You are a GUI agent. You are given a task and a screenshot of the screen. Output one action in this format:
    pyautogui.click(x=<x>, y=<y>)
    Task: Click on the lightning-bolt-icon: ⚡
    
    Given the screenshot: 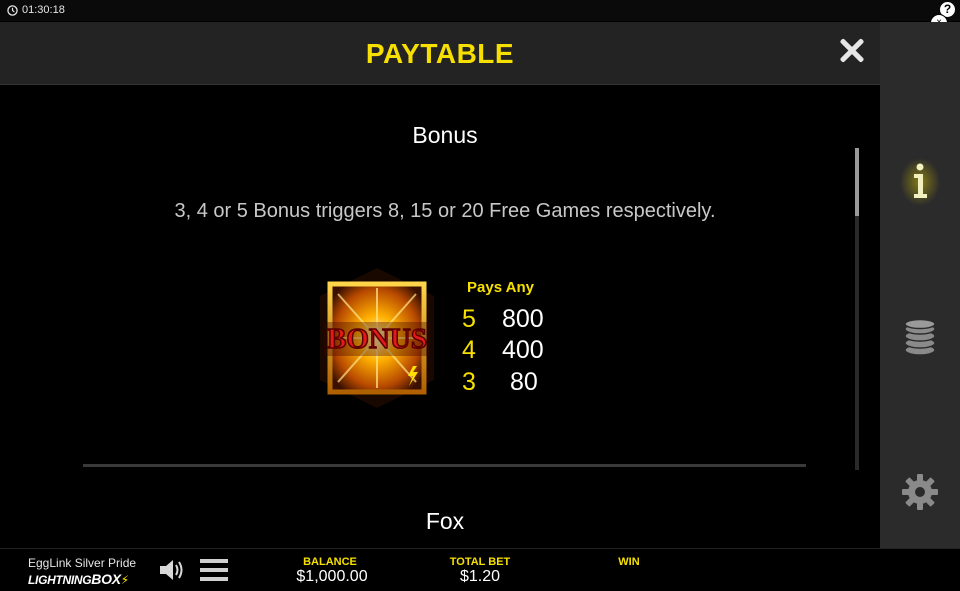 What is the action you would take?
    pyautogui.click(x=124, y=580)
    